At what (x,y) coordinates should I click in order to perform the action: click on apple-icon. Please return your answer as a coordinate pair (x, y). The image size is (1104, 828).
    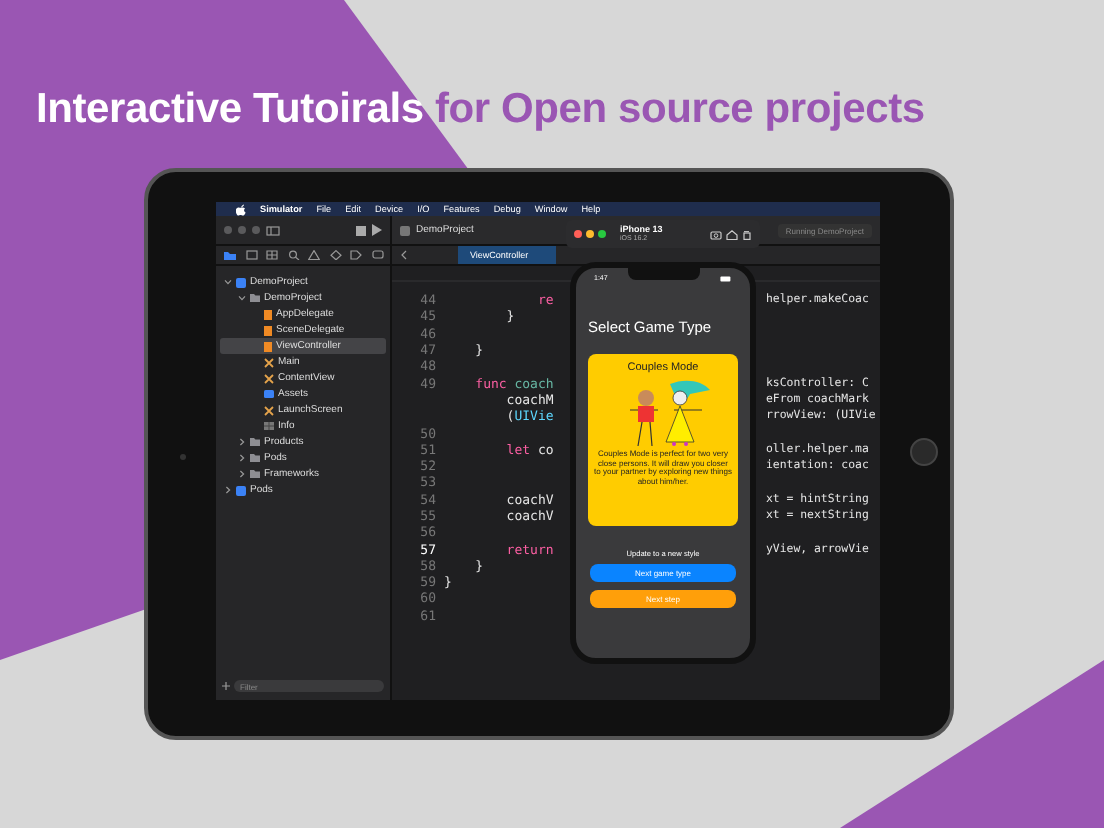
    Looking at the image, I should click on (241, 209).